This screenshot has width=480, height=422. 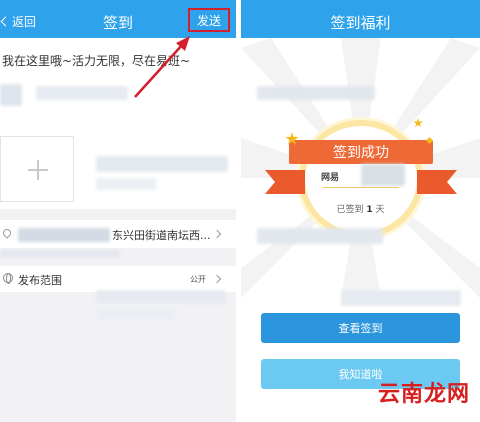 What do you see at coordinates (37, 169) in the screenshot?
I see `add-photo-button` at bounding box center [37, 169].